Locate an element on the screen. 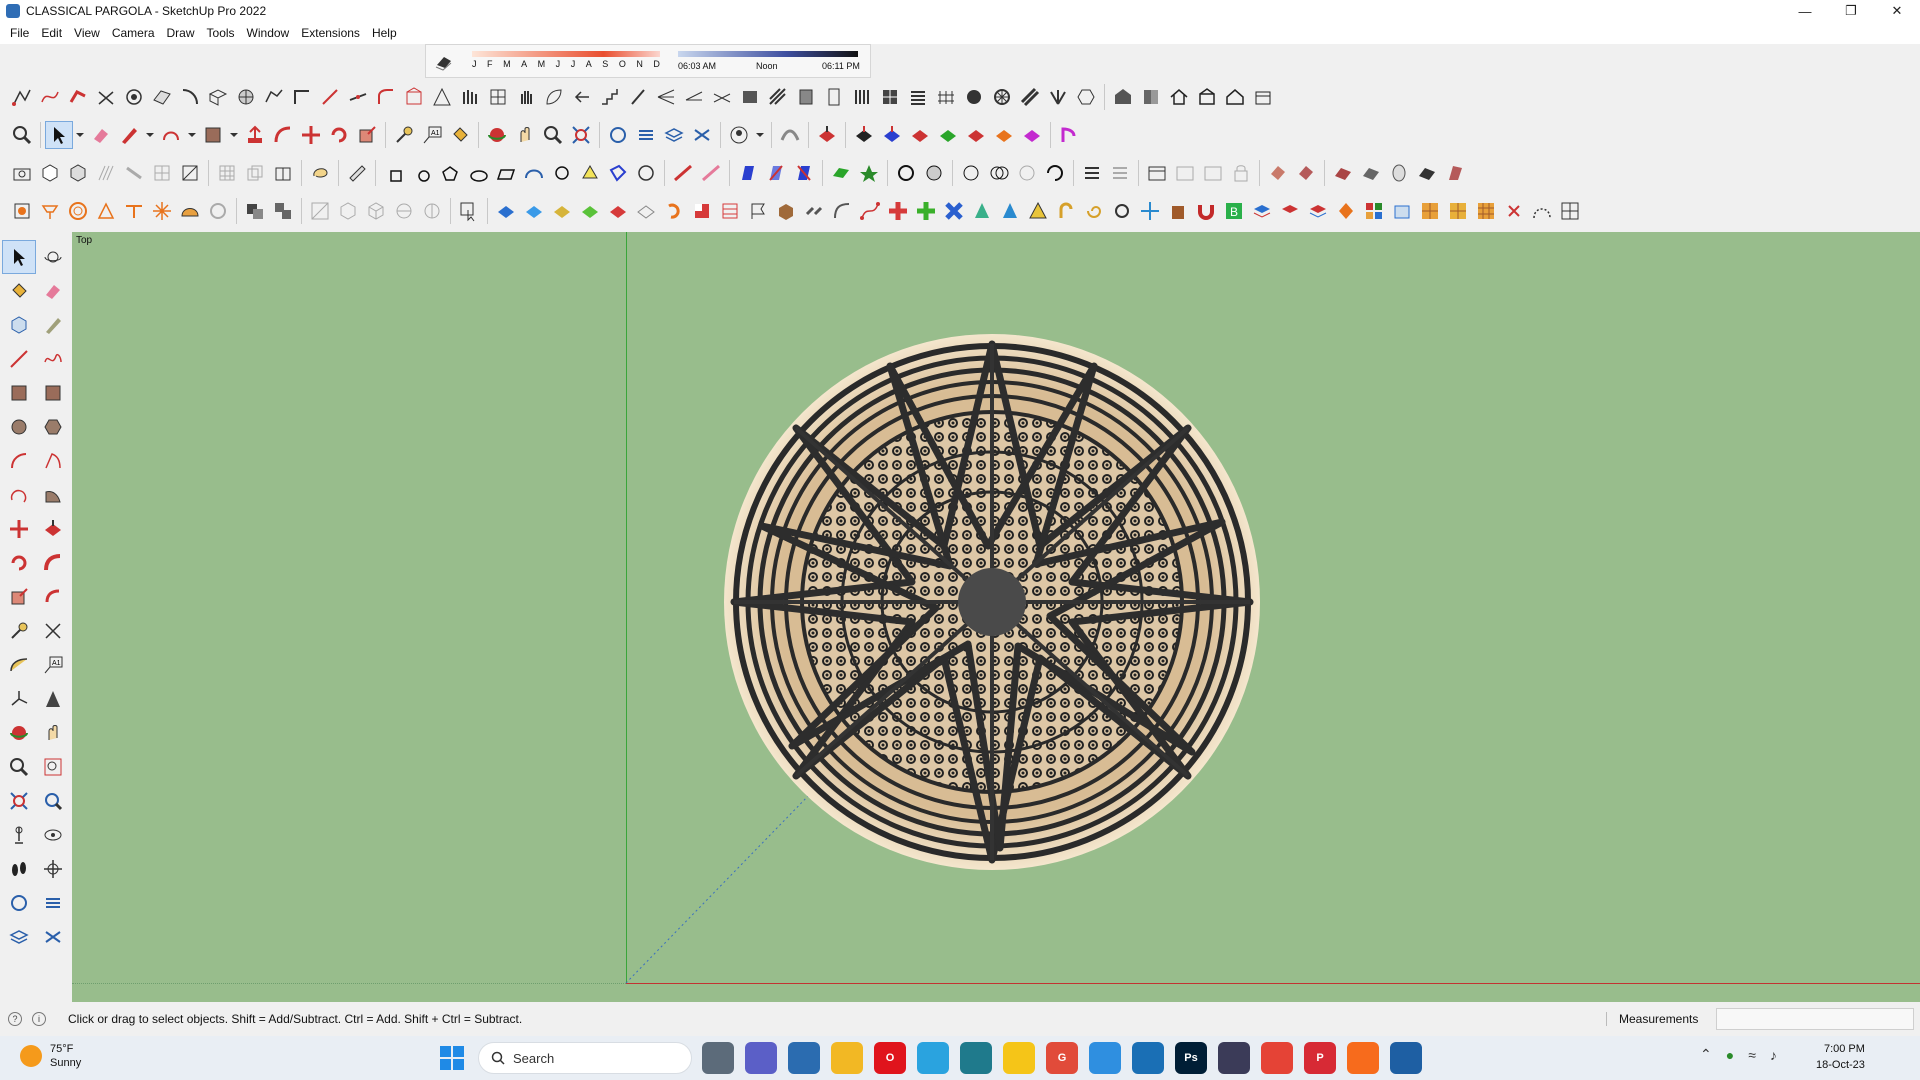 This screenshot has width=1920, height=1080. diagonal-grid-icon is located at coordinates (320, 211).